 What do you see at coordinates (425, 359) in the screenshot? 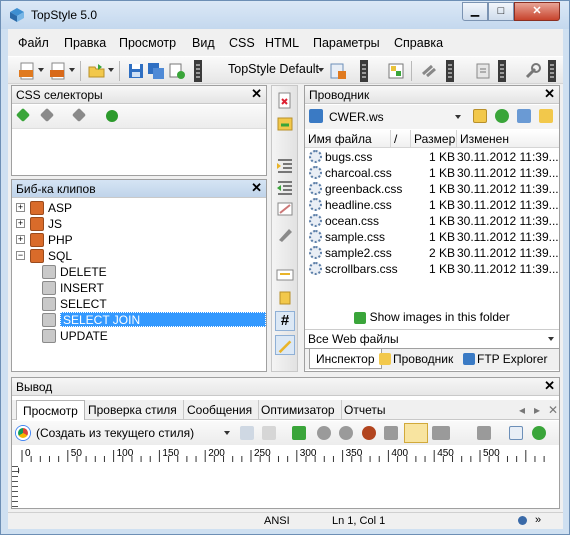
I see `tab-explorer: Проводник` at bounding box center [425, 359].